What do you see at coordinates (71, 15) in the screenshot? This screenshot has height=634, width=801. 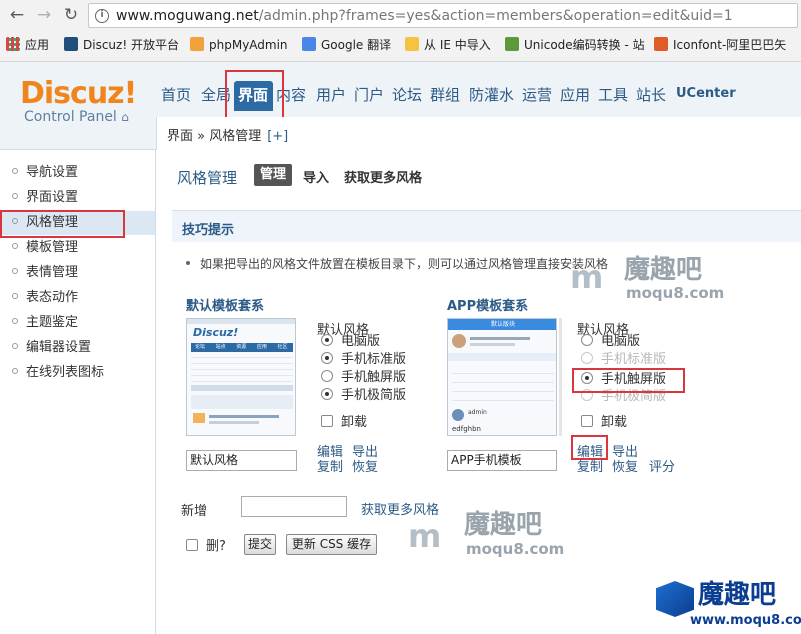 I see `reload-icon: ↻` at bounding box center [71, 15].